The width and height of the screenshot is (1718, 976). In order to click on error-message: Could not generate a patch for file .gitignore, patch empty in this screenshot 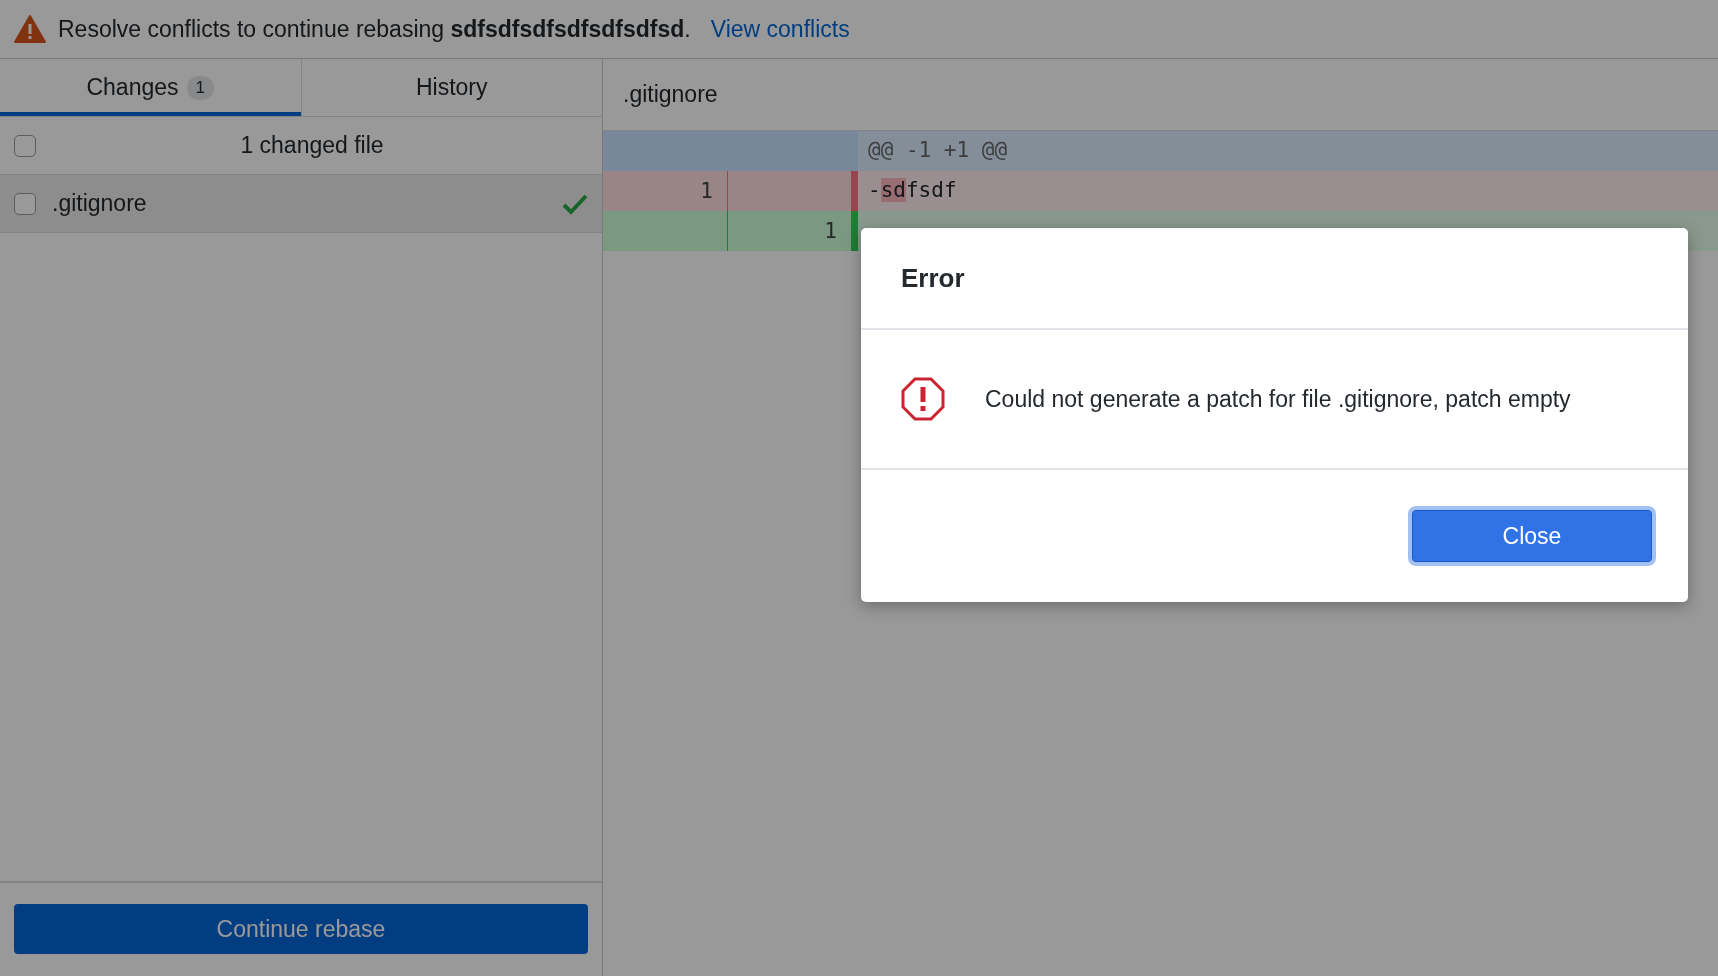, I will do `click(1278, 399)`.